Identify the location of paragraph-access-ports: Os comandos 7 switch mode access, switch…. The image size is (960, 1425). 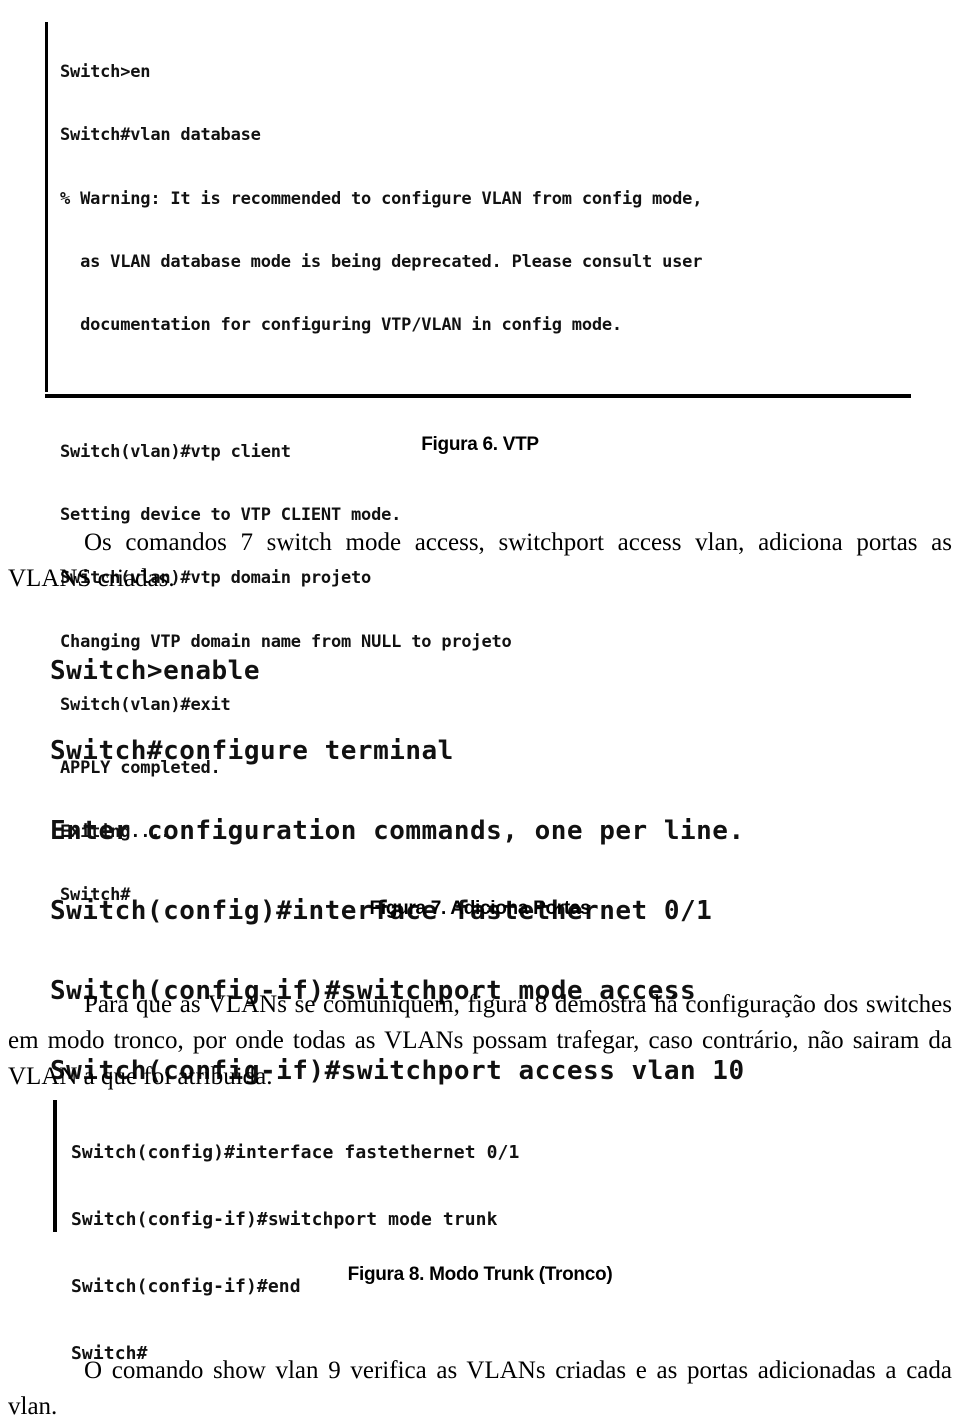
(480, 560).